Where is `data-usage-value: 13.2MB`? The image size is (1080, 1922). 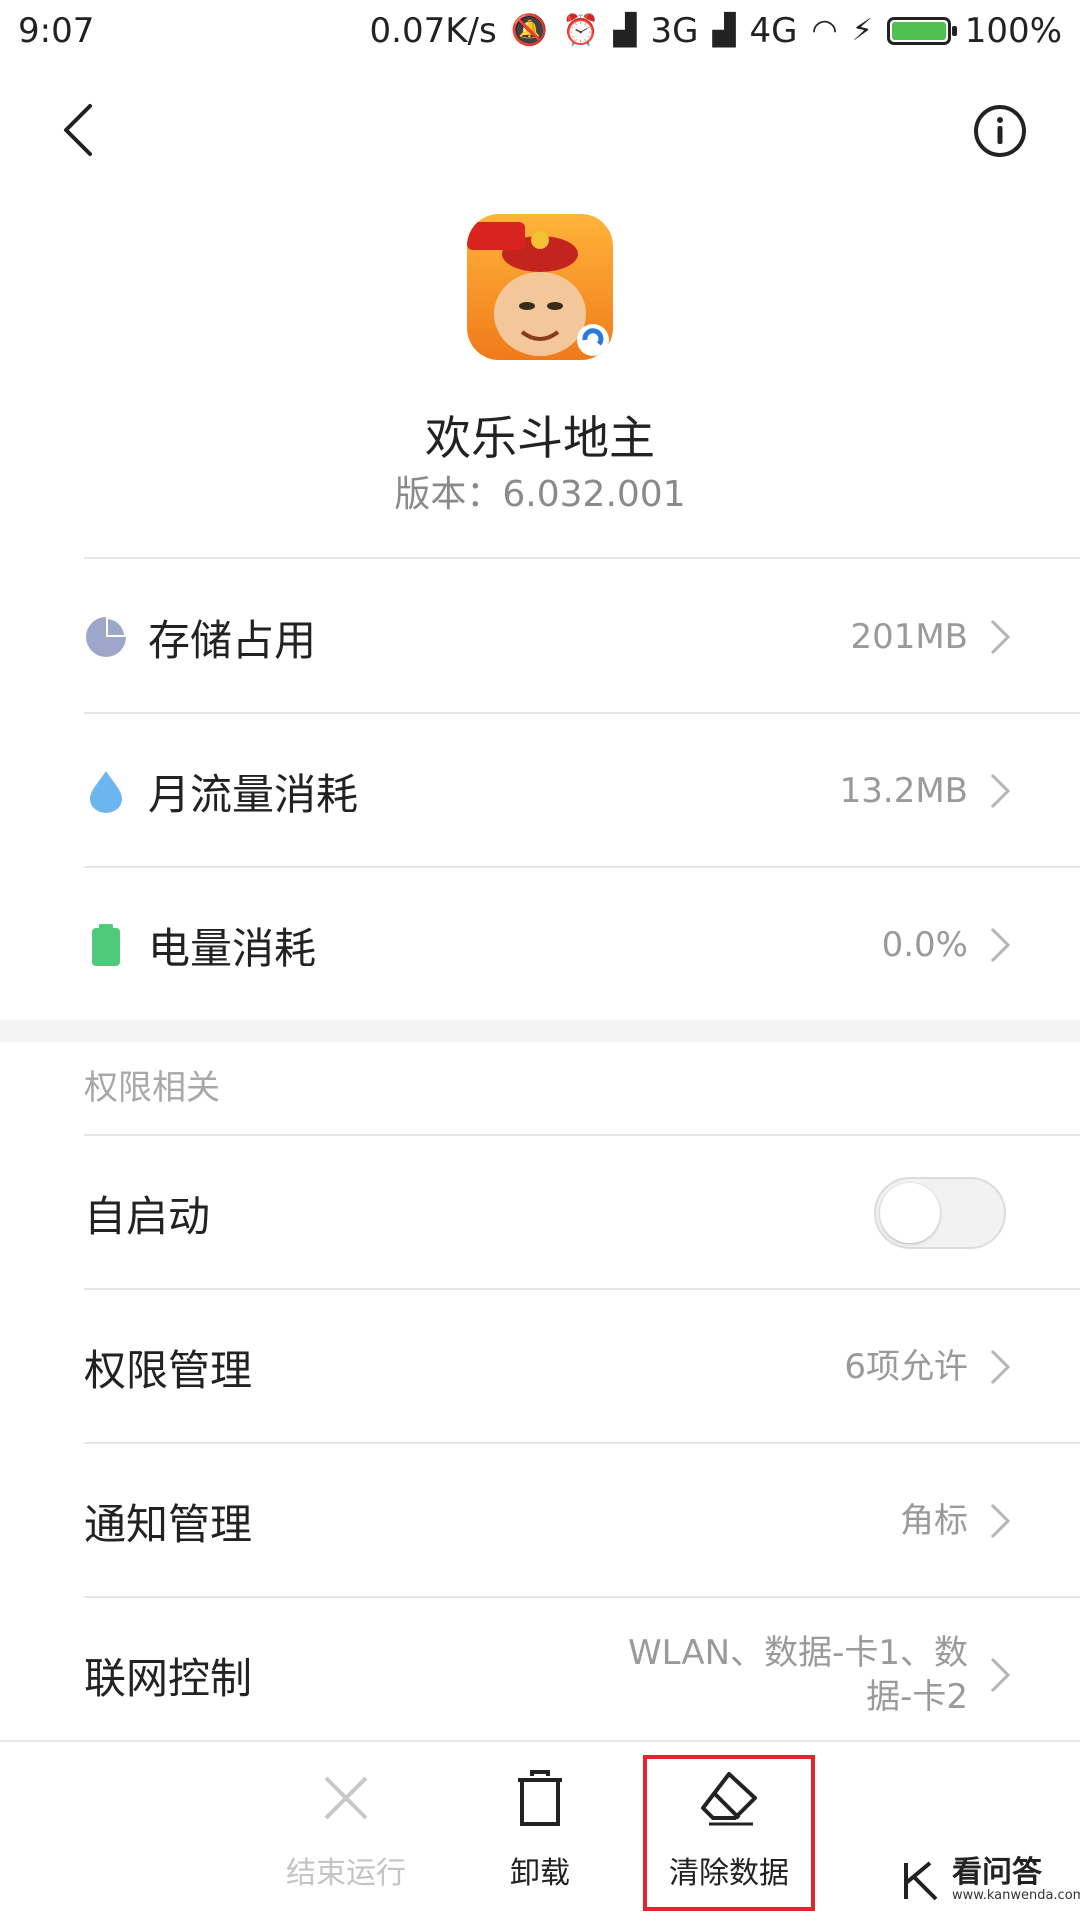
data-usage-value: 13.2MB is located at coordinates (903, 790).